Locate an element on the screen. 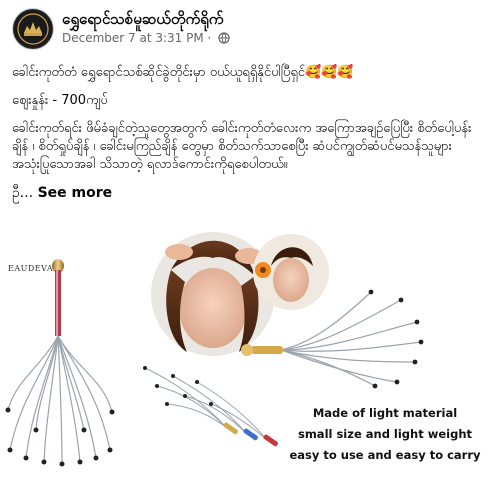  massager-set is located at coordinates (206, 404).